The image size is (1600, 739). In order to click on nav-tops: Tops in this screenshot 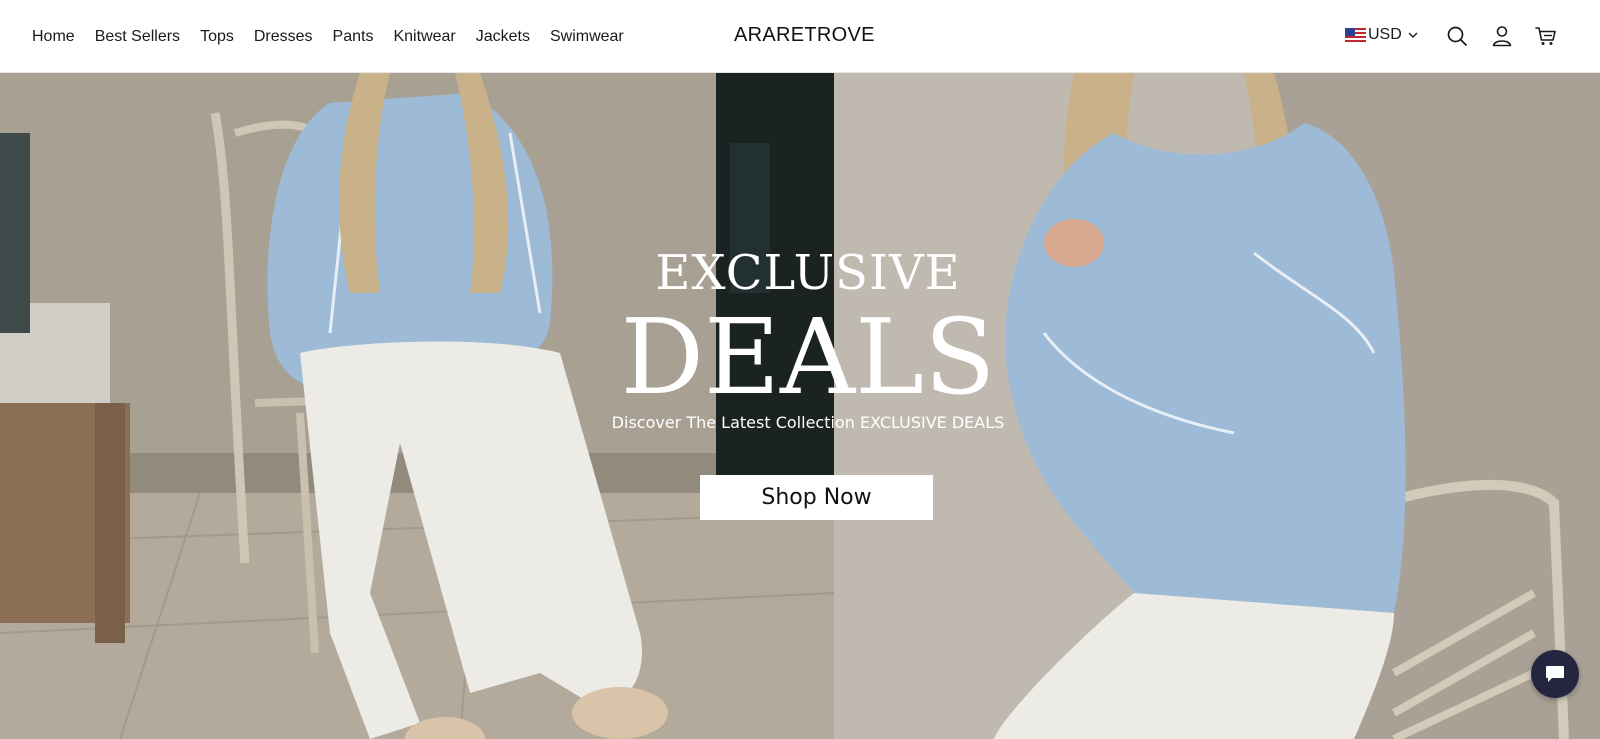, I will do `click(217, 37)`.